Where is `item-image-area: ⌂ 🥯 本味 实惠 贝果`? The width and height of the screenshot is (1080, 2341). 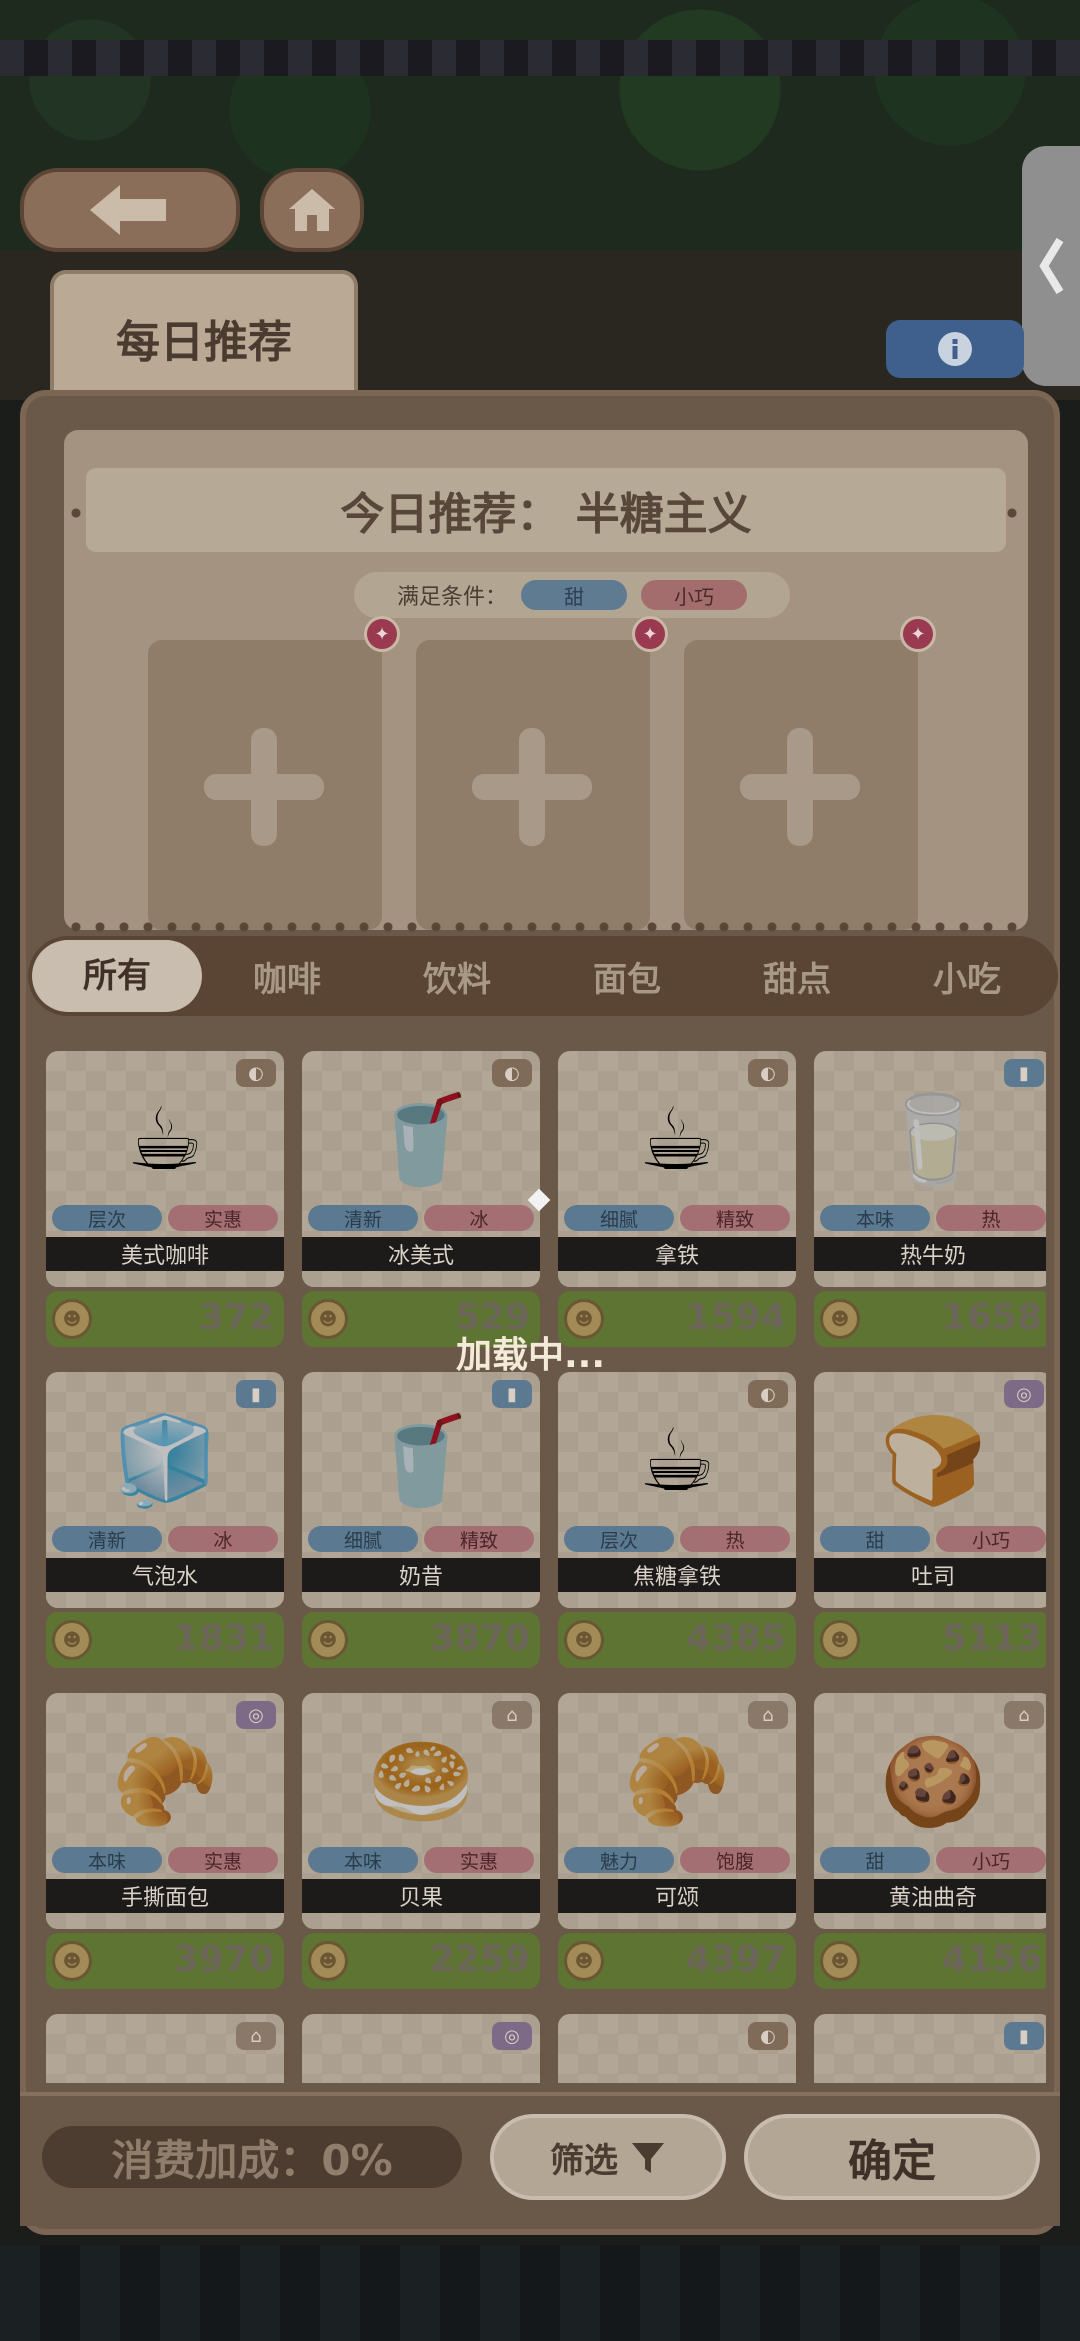
item-image-area: ⌂ 🥯 本味 实惠 贝果 is located at coordinates (421, 1811).